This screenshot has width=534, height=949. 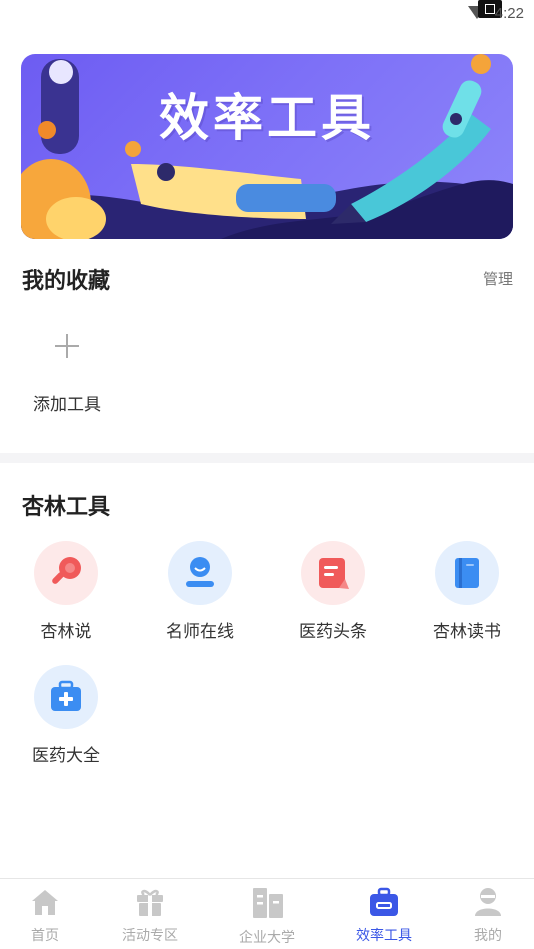 I want to click on tool-yiyao-toutiao: 医药头条, so click(x=333, y=596).